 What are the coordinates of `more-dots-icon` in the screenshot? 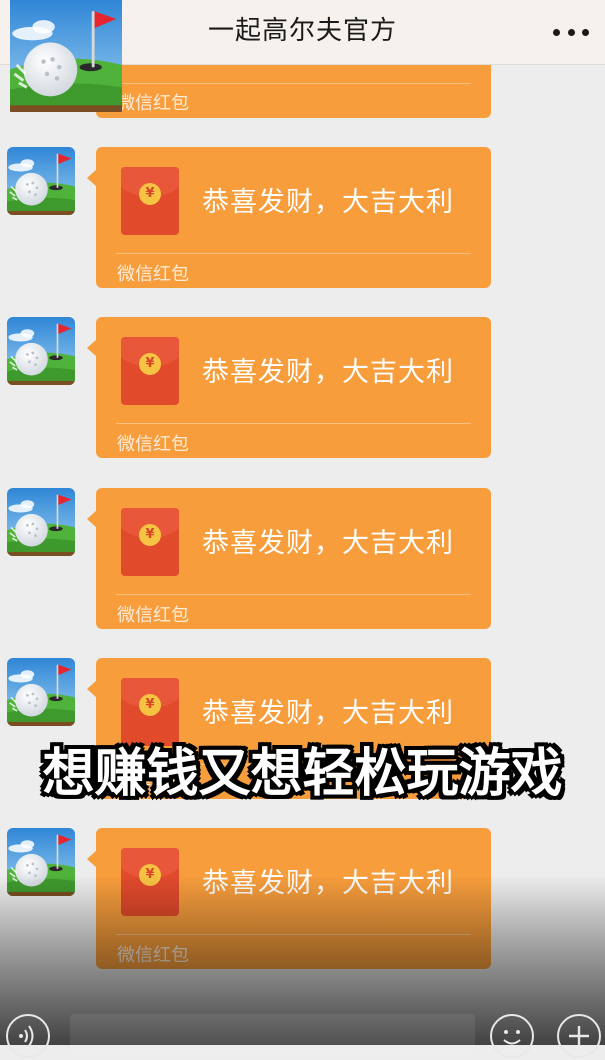 It's located at (571, 32).